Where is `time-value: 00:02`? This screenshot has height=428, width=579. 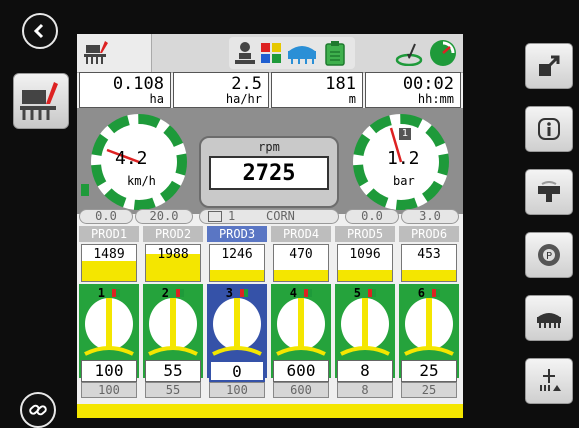
time-value: 00:02 is located at coordinates (428, 84).